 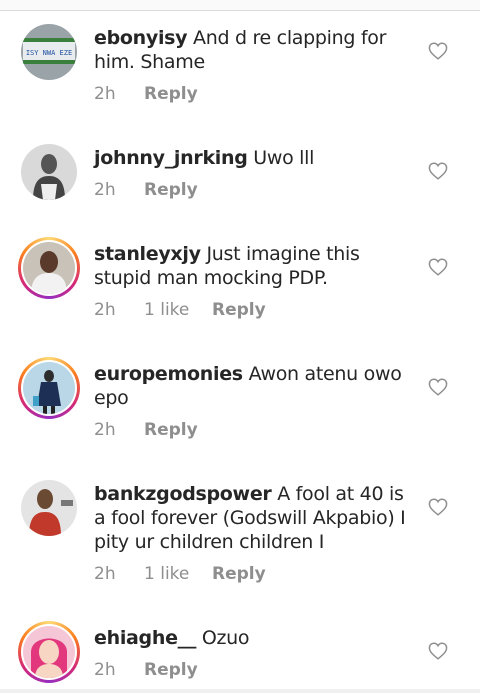 I want to click on bottom-divider, so click(x=240, y=691).